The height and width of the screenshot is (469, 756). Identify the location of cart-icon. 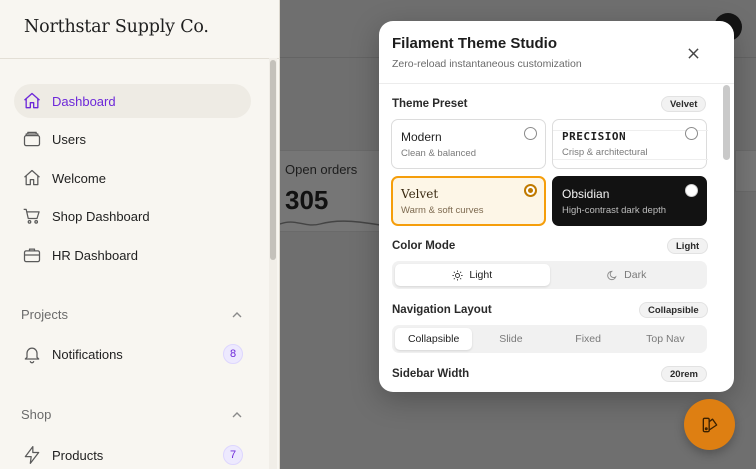
(31, 216).